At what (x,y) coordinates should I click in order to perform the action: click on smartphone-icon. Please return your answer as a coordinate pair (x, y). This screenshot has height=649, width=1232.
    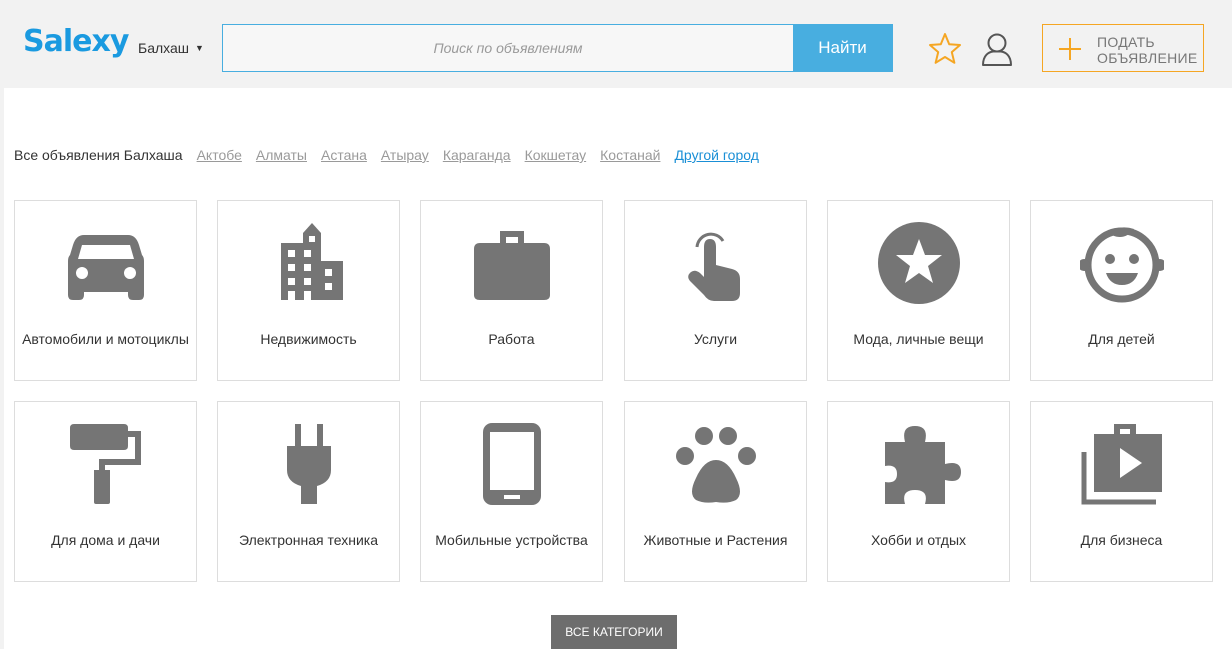
    Looking at the image, I should click on (511, 464).